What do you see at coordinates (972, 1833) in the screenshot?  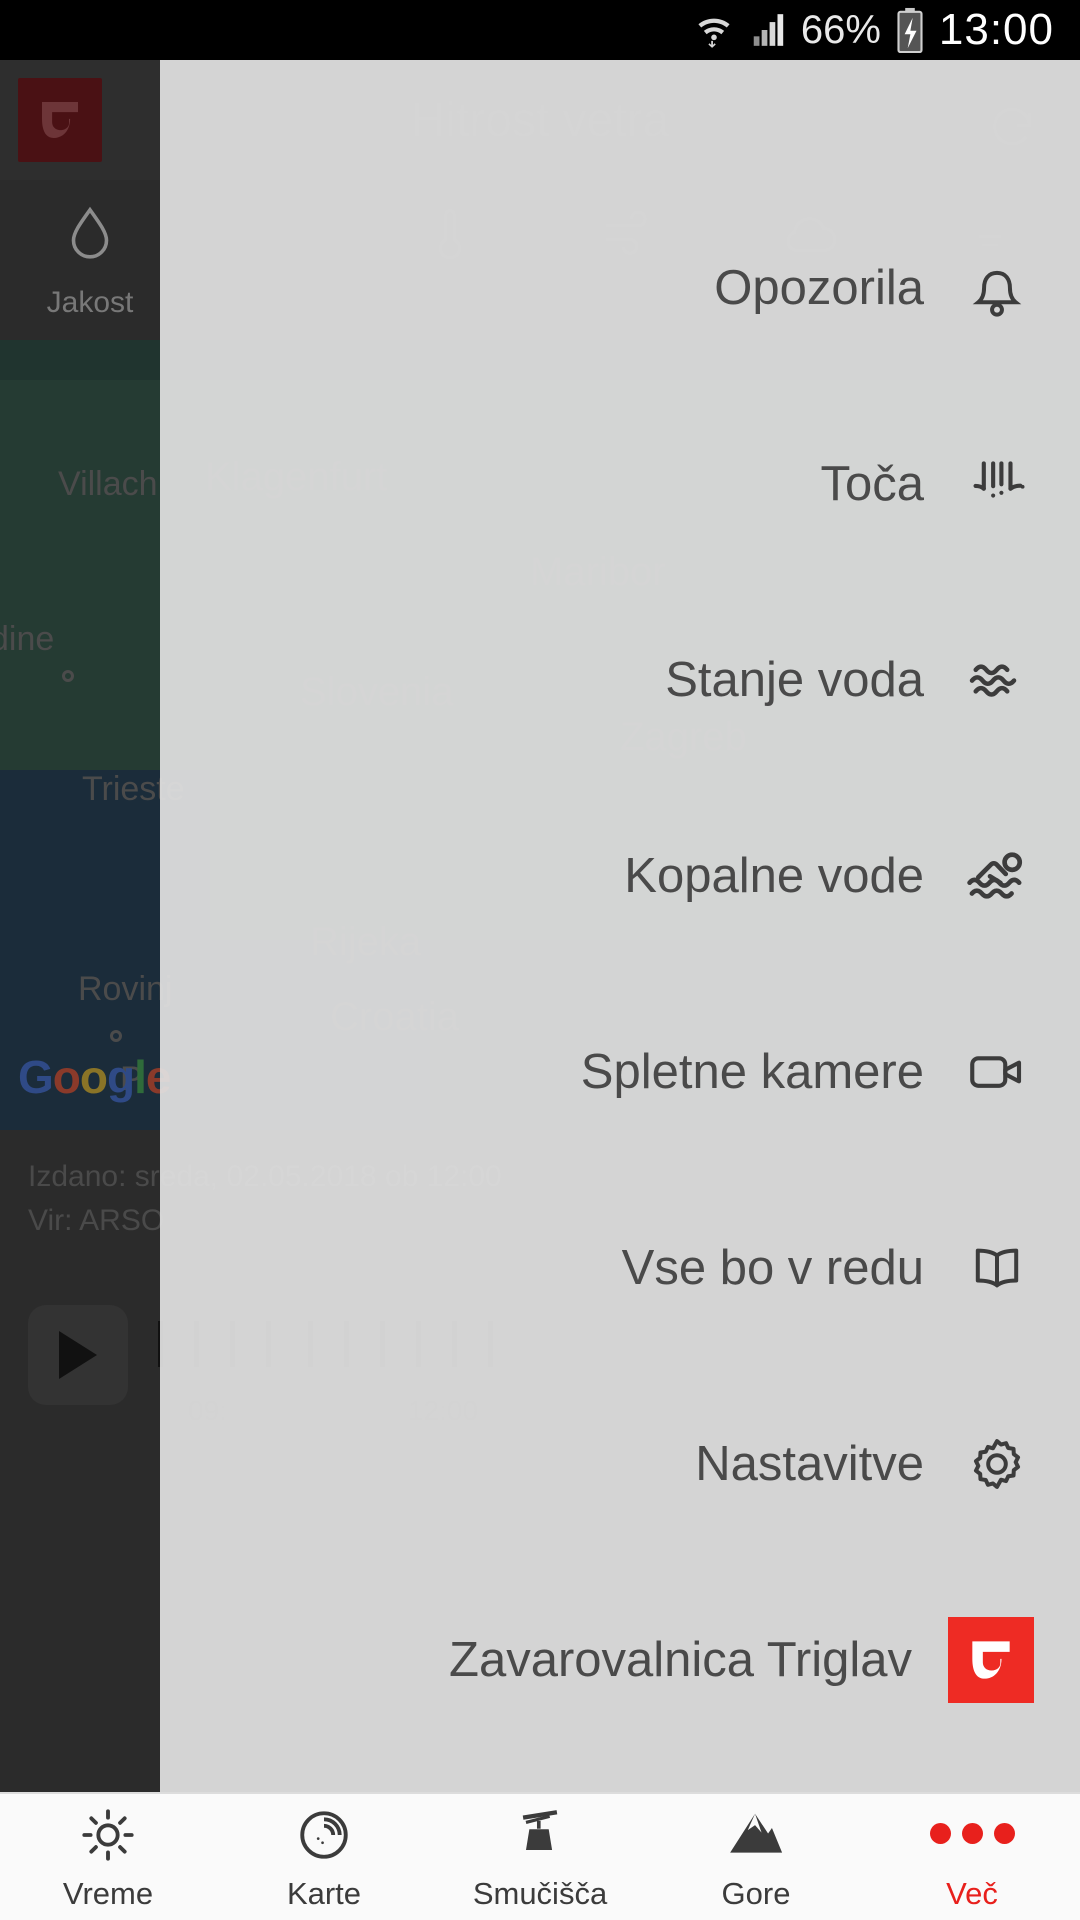 I see `more-dots-icon` at bounding box center [972, 1833].